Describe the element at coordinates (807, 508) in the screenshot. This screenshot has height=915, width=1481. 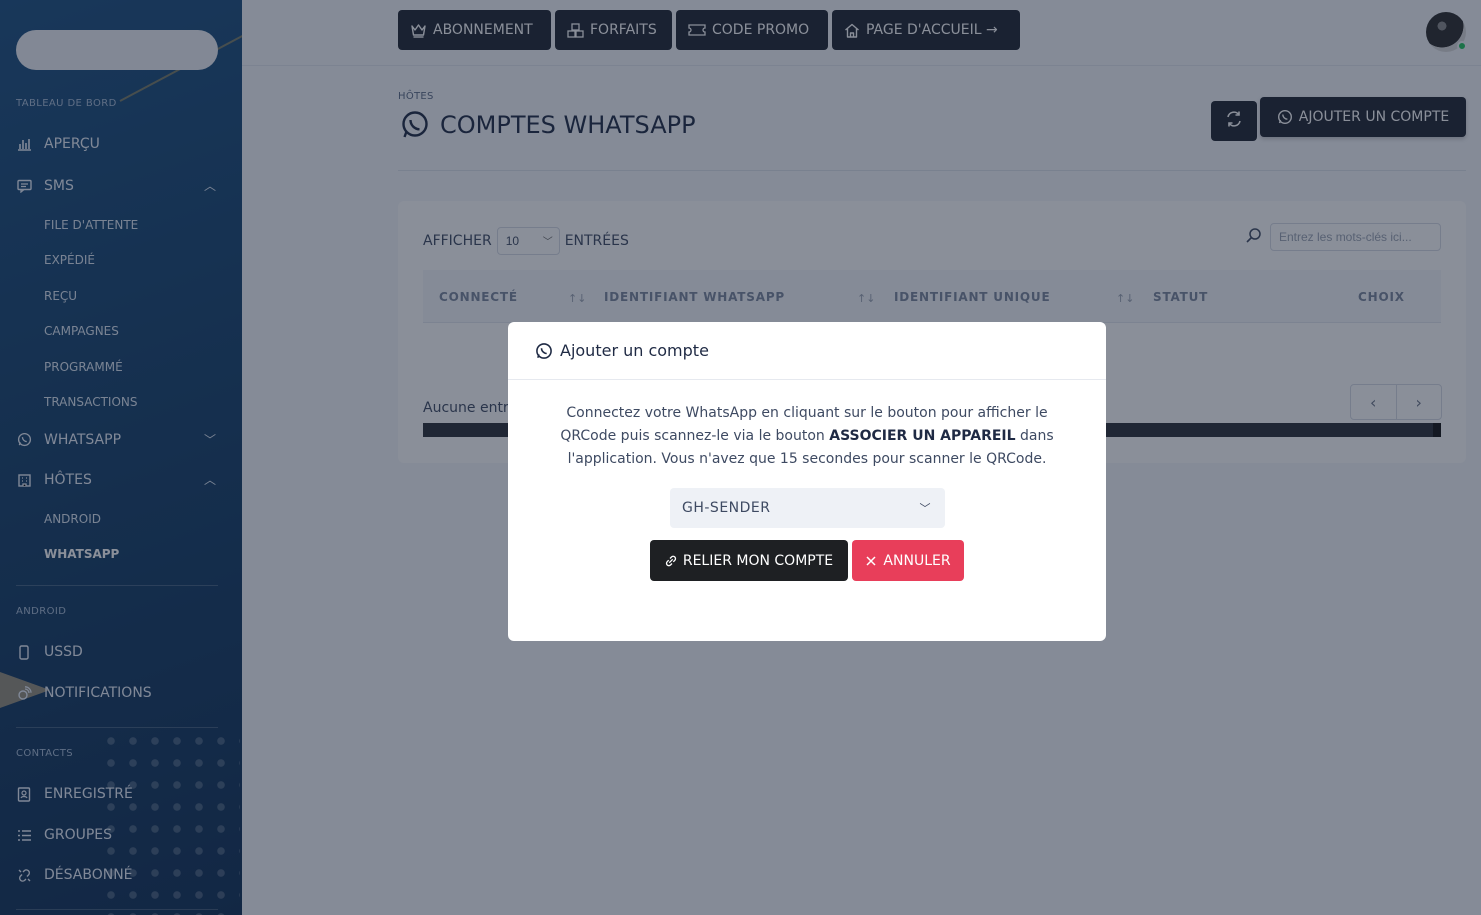
I see `sender-select: GH-SENDER ﹀` at that location.